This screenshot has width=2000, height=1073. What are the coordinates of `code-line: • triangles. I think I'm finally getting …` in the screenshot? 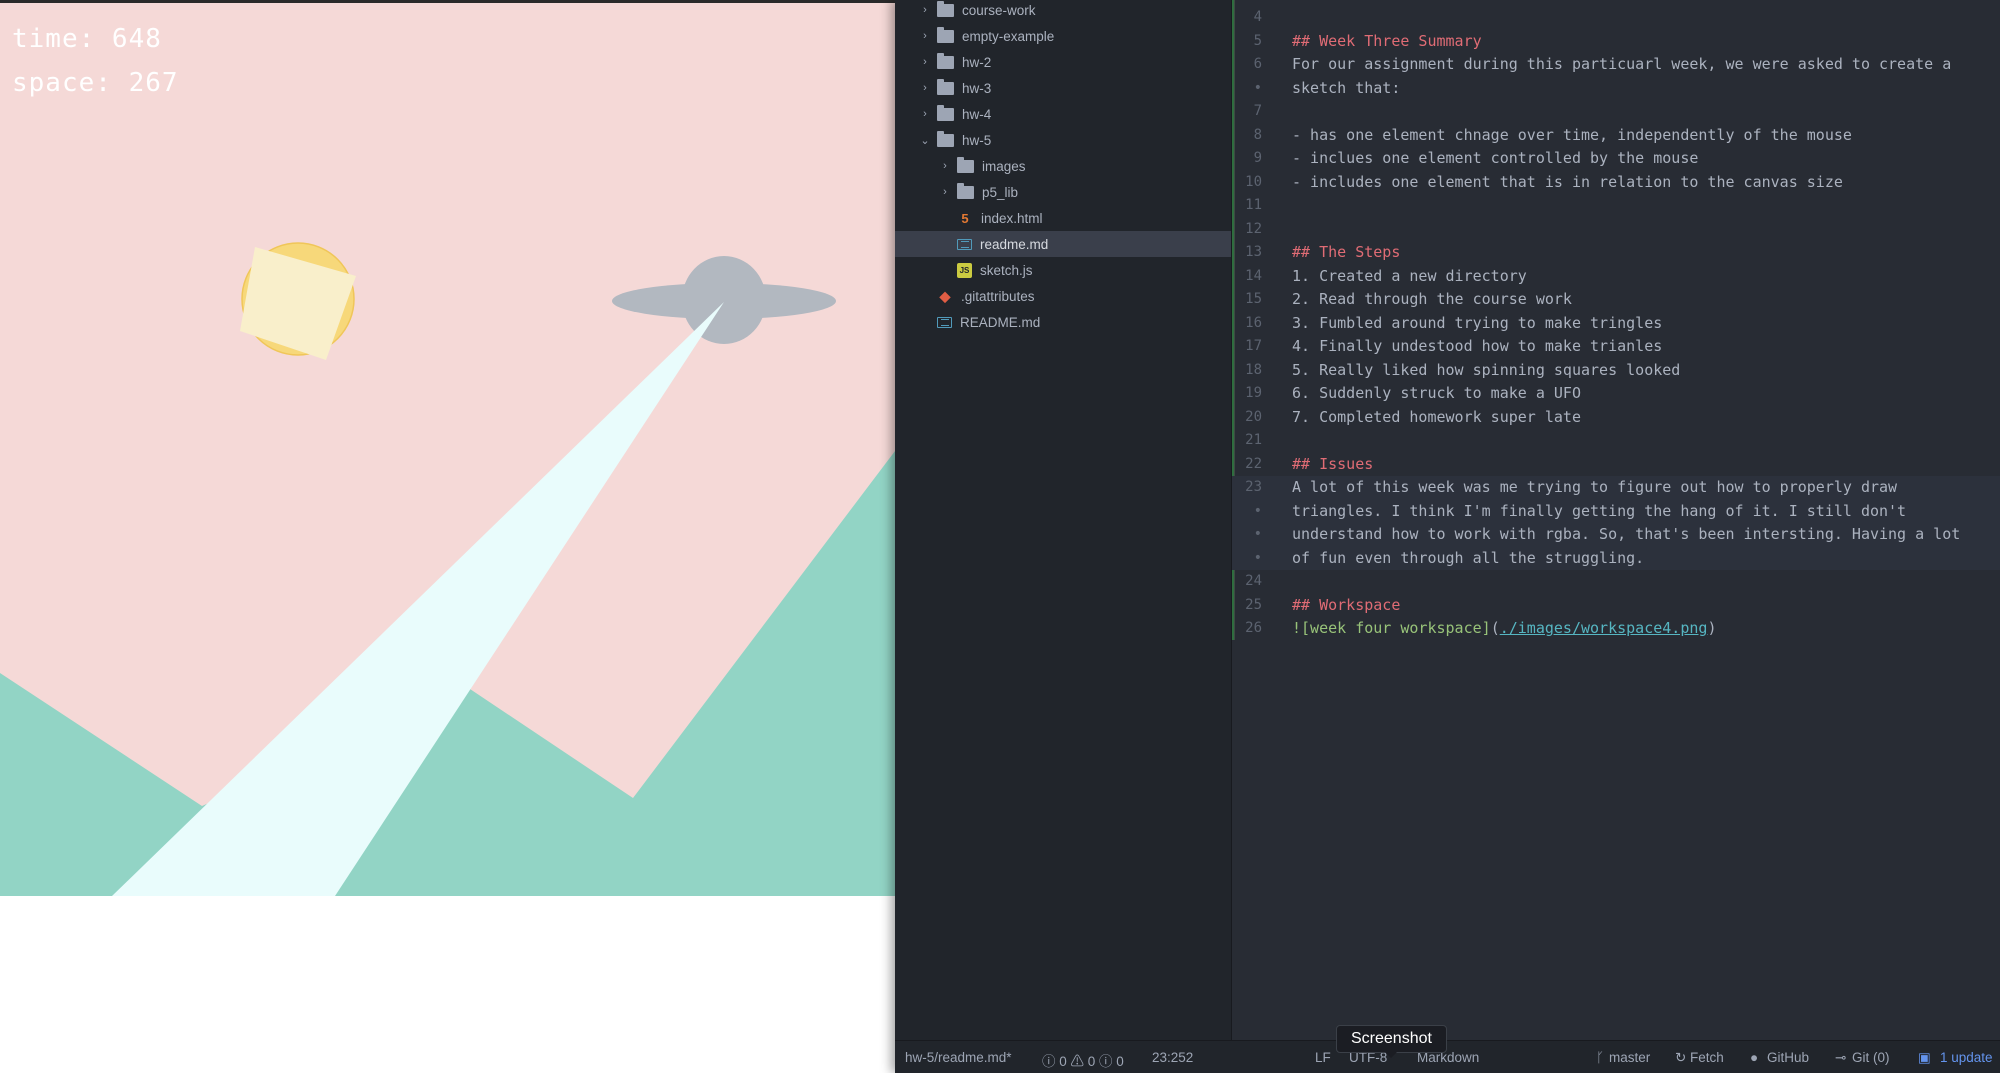 It's located at (1616, 511).